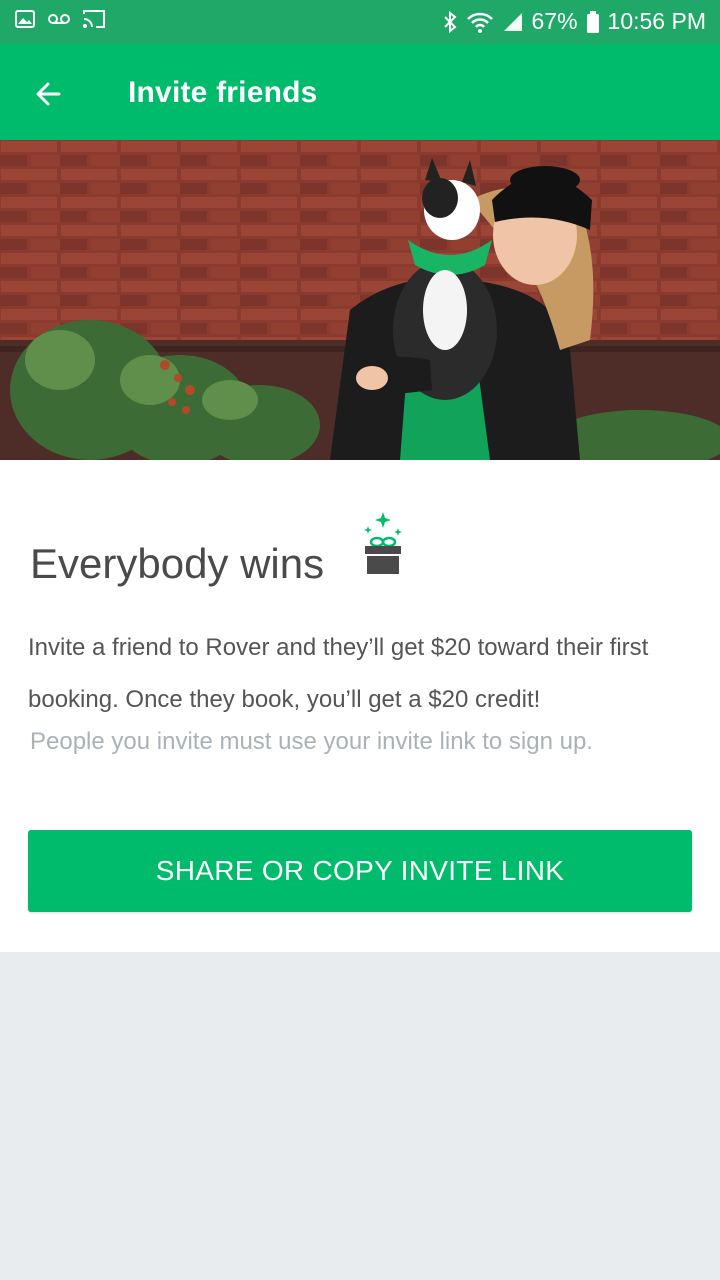 The image size is (720, 1280). Describe the element at coordinates (554, 21) in the screenshot. I see `battery-percent: 67%` at that location.